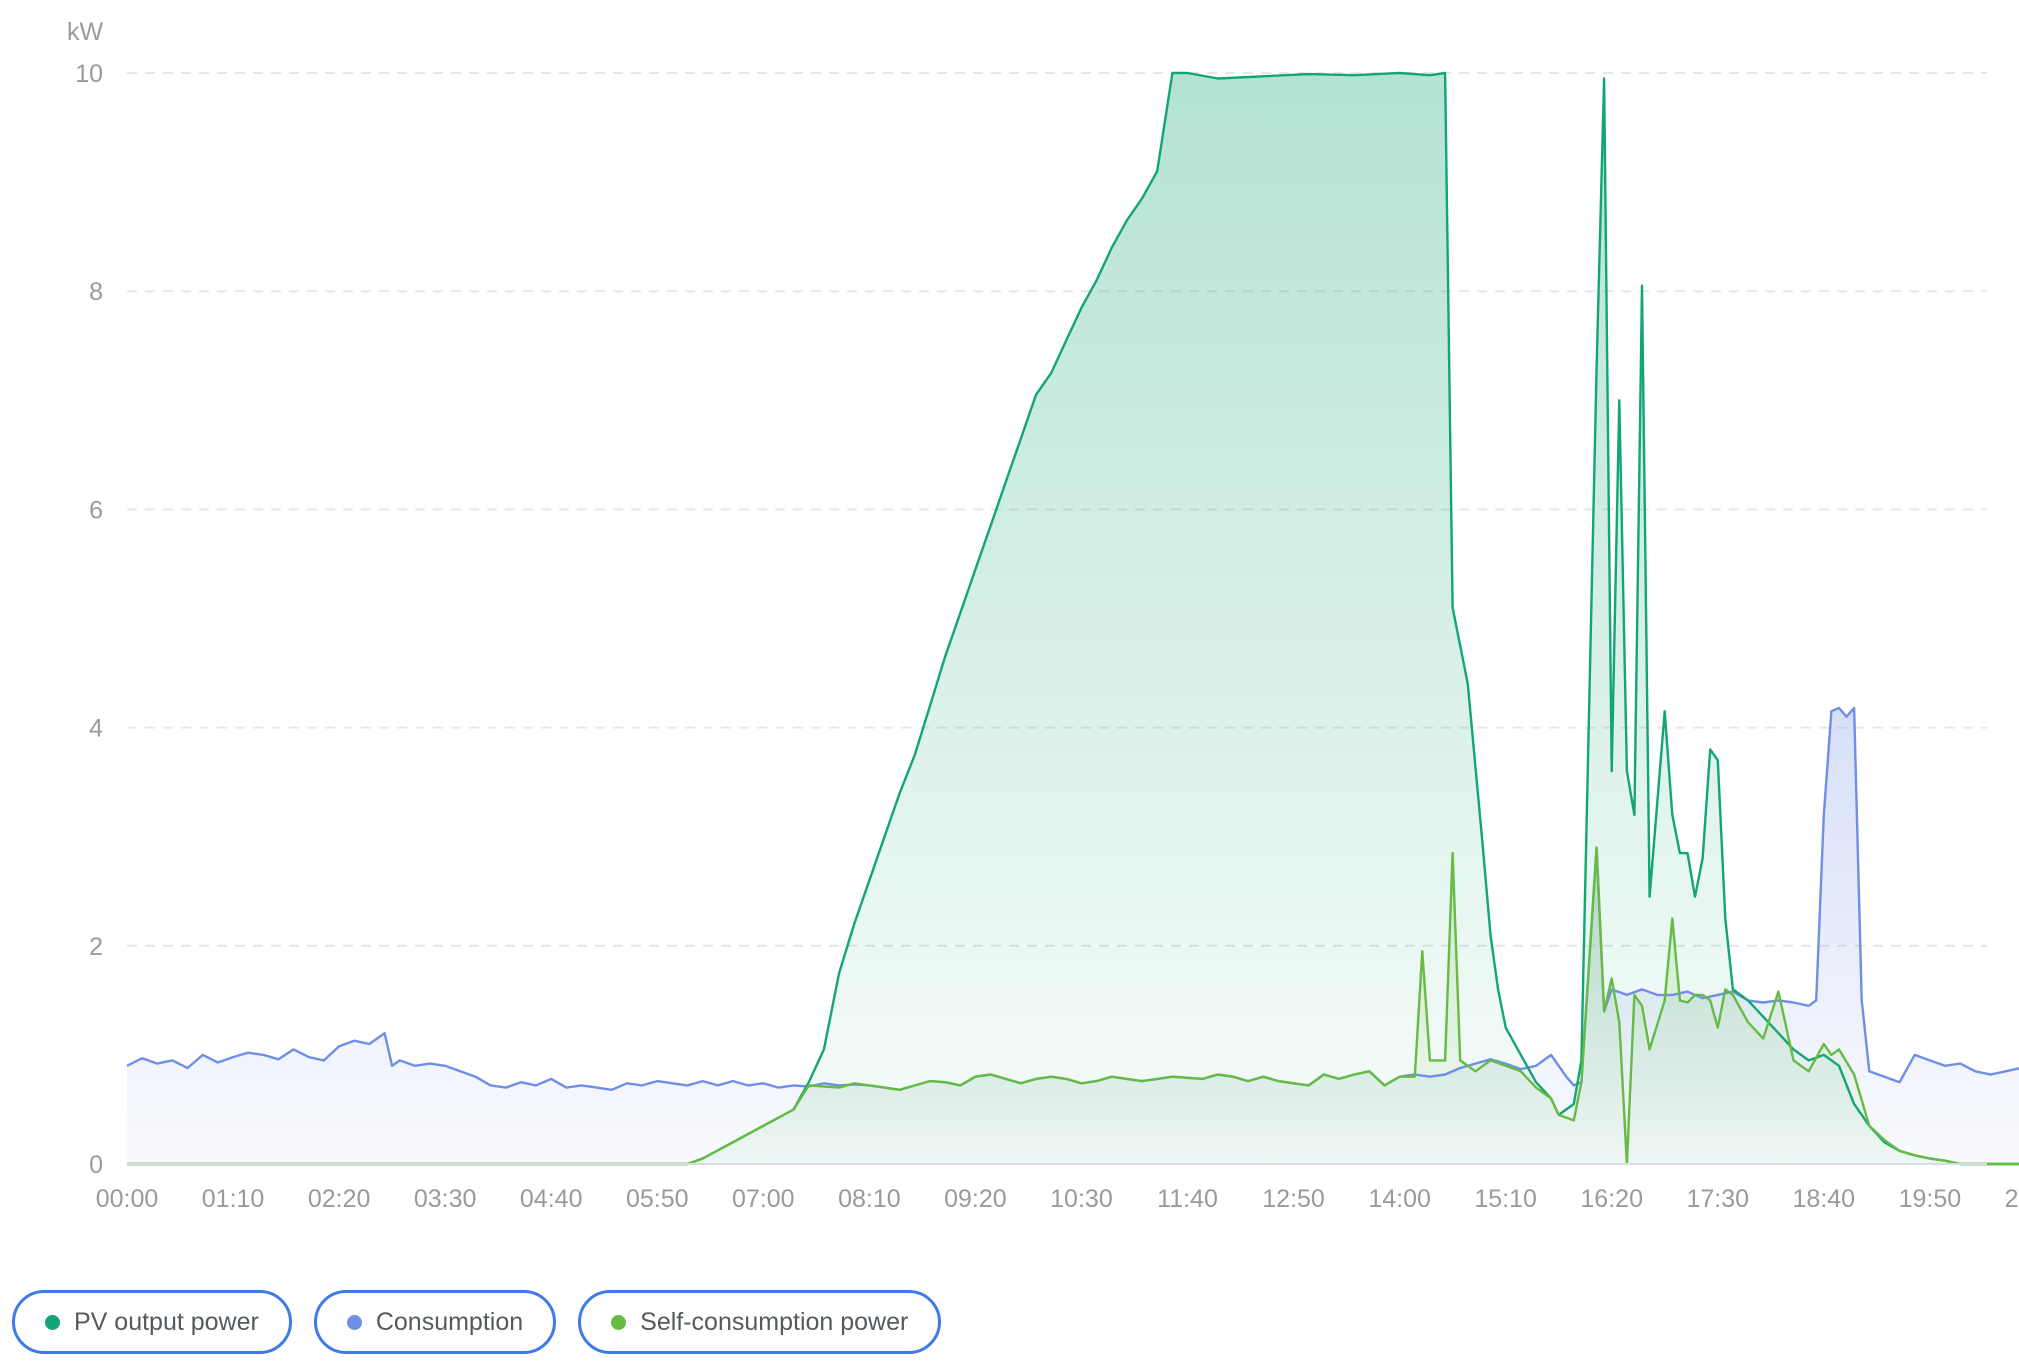 The width and height of the screenshot is (2019, 1362). Describe the element at coordinates (1399, 1199) in the screenshot. I see `x-tick-label: 14:00` at that location.